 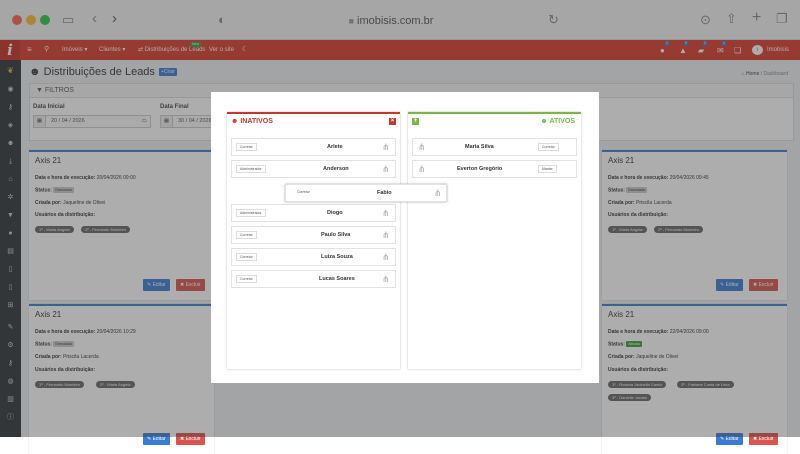 I want to click on user-name: Lucas Soares, so click(x=337, y=279).